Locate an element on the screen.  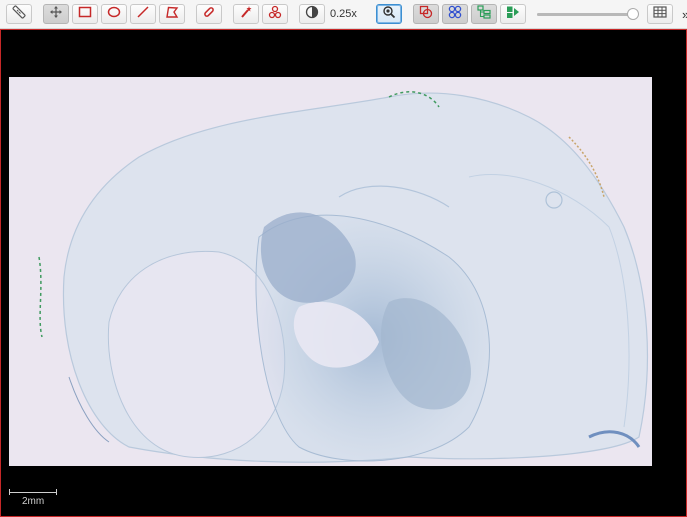
ellipse-icon is located at coordinates (114, 14).